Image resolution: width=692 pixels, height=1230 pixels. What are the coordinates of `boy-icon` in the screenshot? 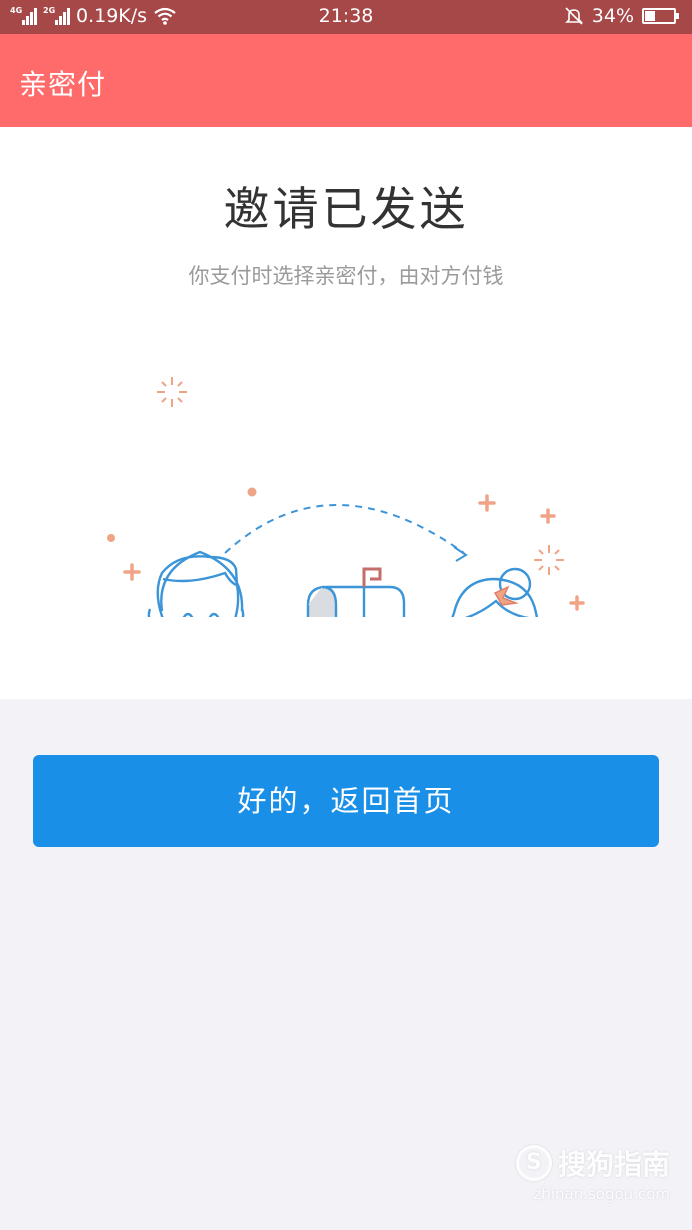 It's located at (196, 583).